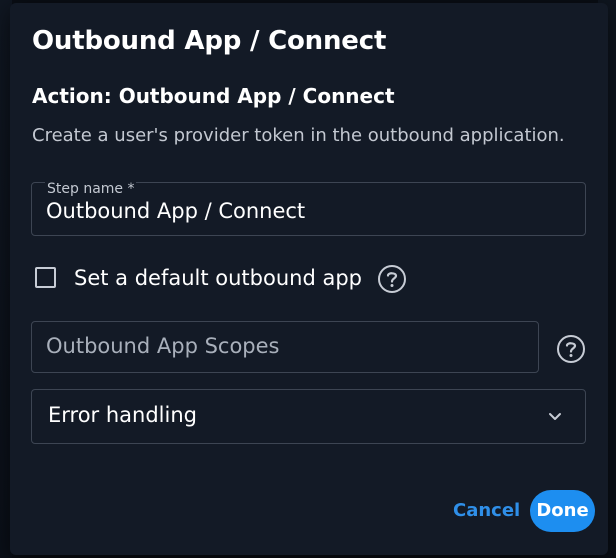 Image resolution: width=616 pixels, height=558 pixels. What do you see at coordinates (392, 279) in the screenshot?
I see `help-icon` at bounding box center [392, 279].